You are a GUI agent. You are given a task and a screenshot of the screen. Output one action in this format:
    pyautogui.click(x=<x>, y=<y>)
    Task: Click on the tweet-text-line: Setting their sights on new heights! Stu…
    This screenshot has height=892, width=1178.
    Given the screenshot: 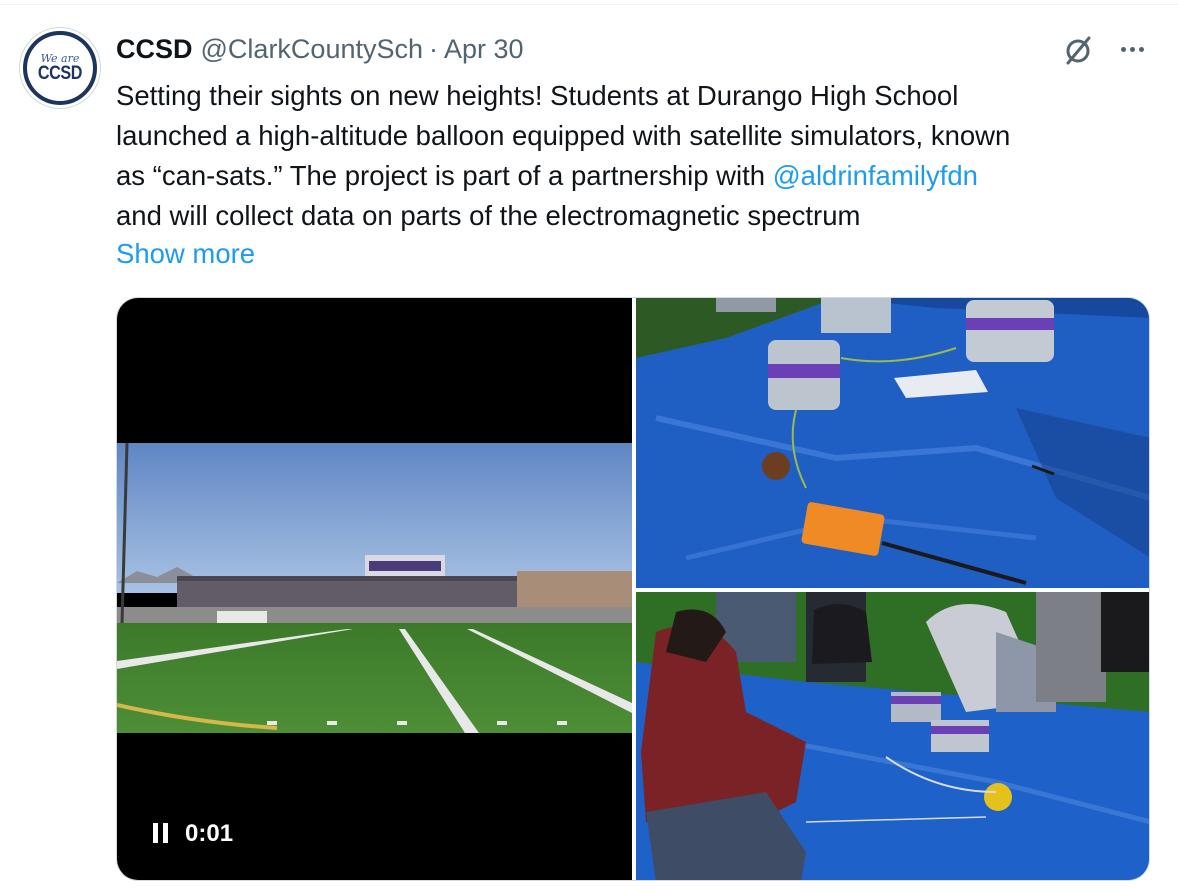 What is the action you would take?
    pyautogui.click(x=537, y=95)
    